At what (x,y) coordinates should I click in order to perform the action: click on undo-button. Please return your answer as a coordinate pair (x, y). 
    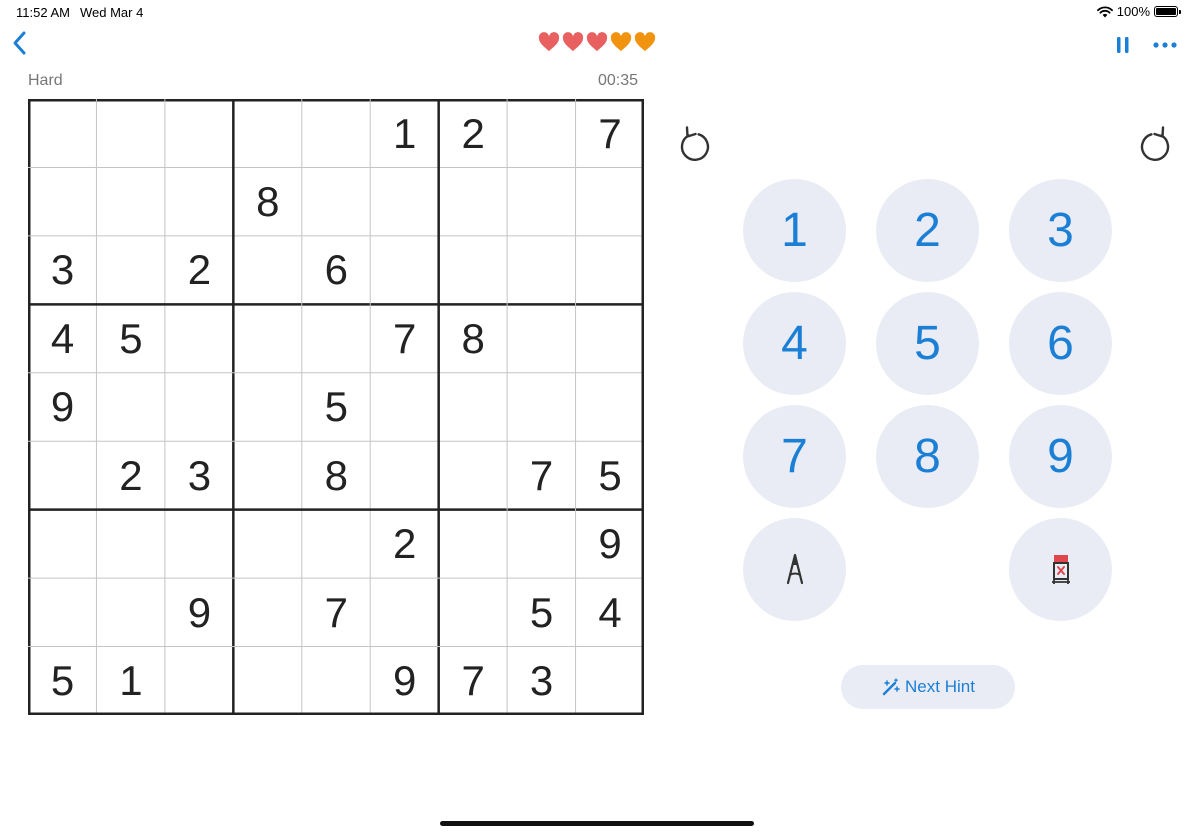
    Looking at the image, I should click on (694, 144).